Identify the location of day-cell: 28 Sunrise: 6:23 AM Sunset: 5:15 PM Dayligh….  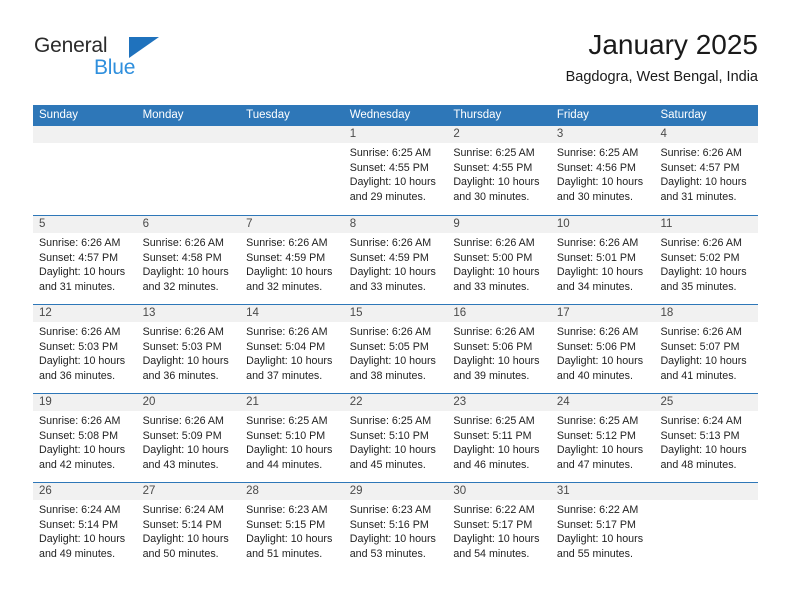
(292, 527).